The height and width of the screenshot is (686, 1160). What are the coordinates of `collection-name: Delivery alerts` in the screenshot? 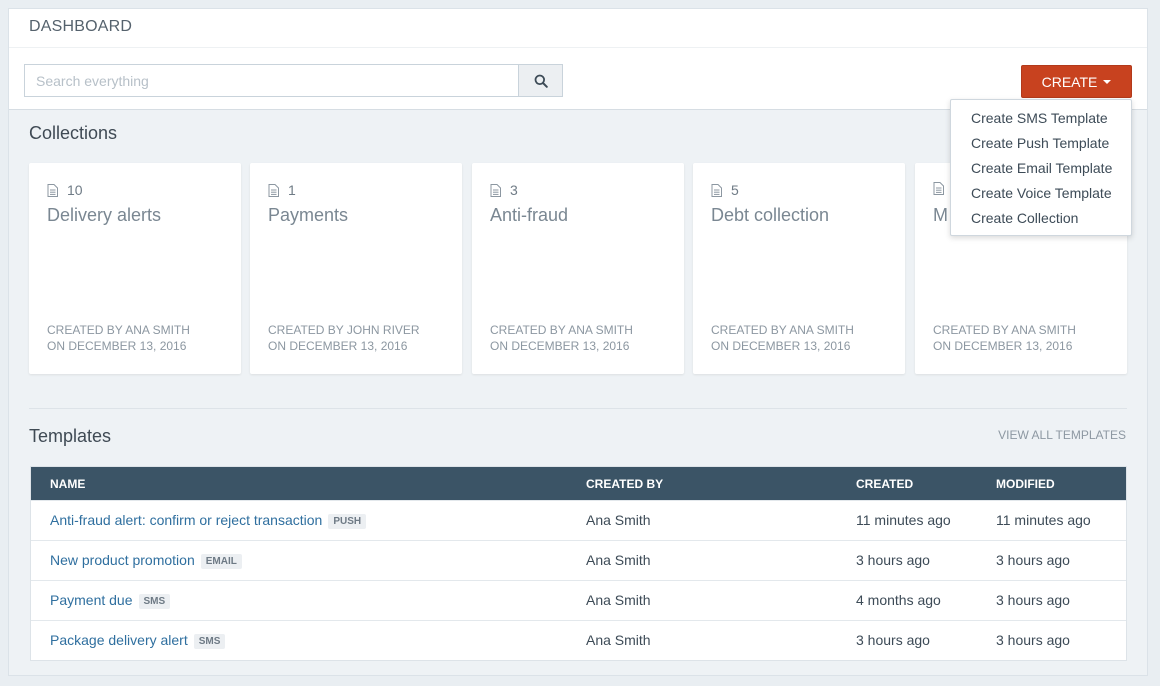 It's located at (104, 215).